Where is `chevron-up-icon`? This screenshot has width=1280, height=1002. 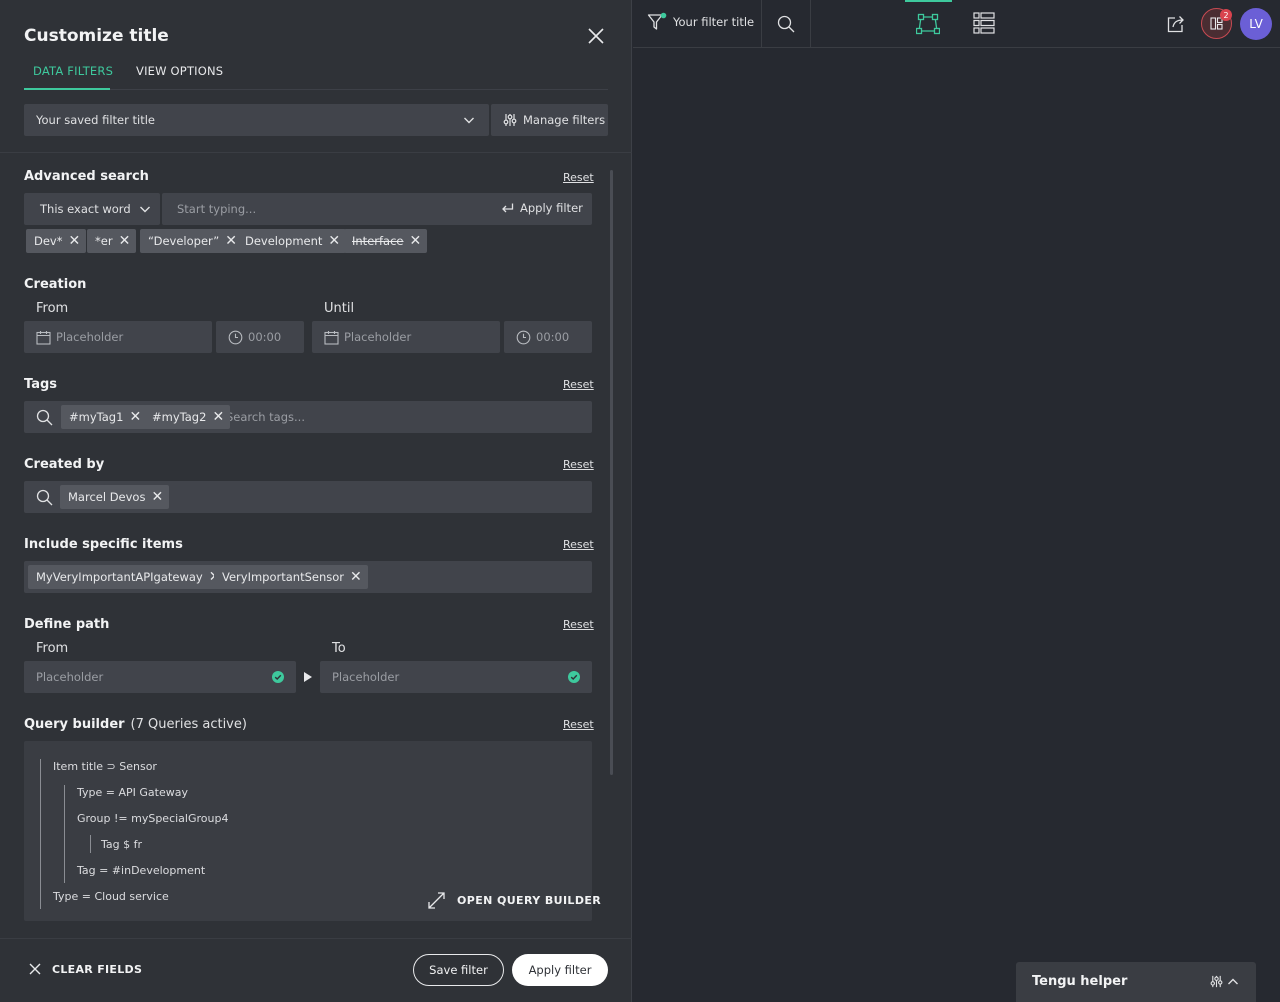 chevron-up-icon is located at coordinates (1233, 982).